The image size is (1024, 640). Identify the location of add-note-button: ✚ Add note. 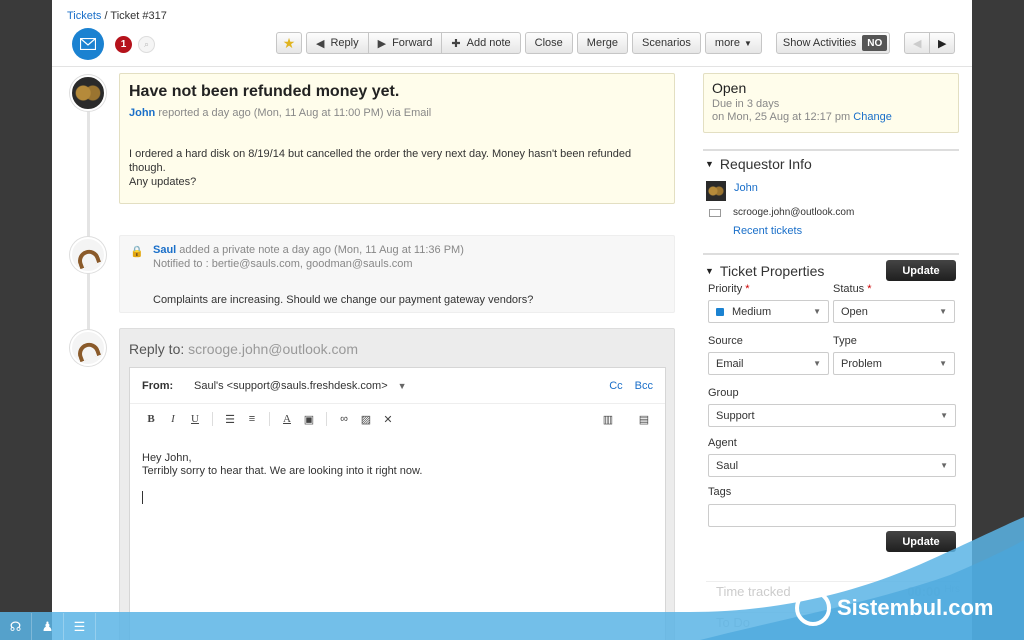
(481, 43).